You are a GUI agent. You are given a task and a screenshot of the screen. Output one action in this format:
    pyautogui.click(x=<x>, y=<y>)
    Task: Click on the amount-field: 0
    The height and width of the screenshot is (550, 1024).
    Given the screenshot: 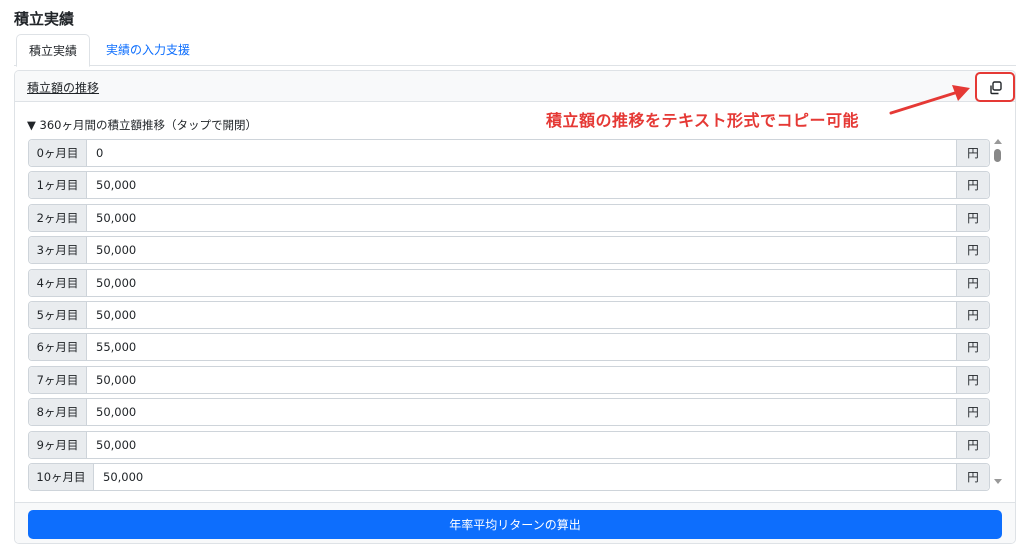 What is the action you would take?
    pyautogui.click(x=99, y=153)
    